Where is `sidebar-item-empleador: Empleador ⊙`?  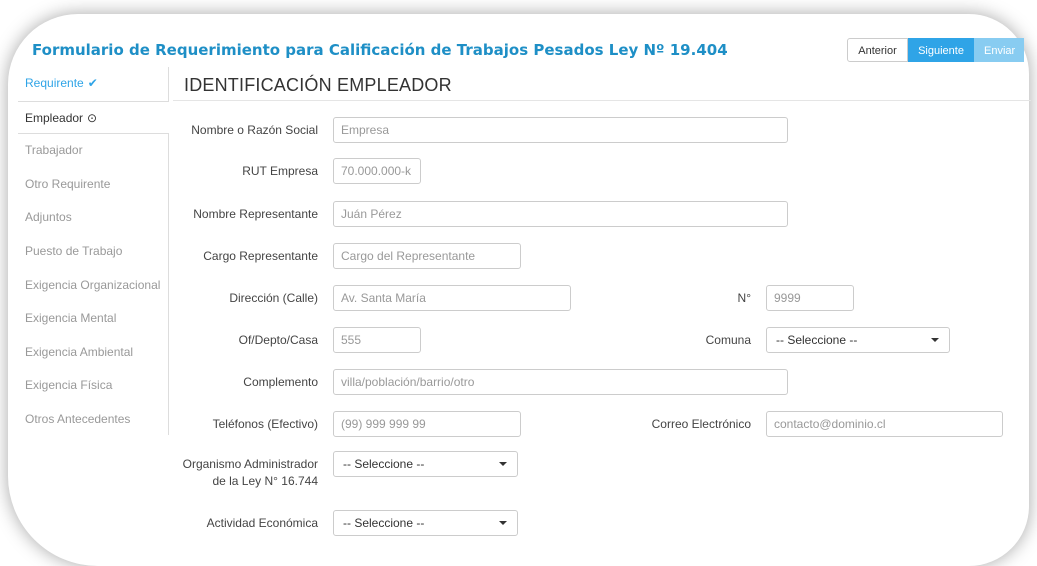
sidebar-item-empleador: Empleador ⊙ is located at coordinates (93, 117).